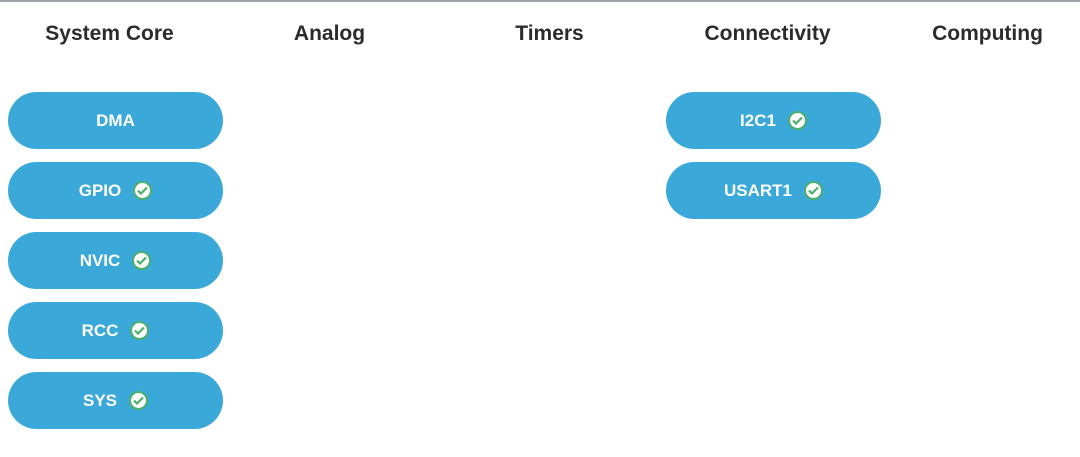 This screenshot has height=457, width=1080. Describe the element at coordinates (767, 33) in the screenshot. I see `category-title: Connectivity` at that location.